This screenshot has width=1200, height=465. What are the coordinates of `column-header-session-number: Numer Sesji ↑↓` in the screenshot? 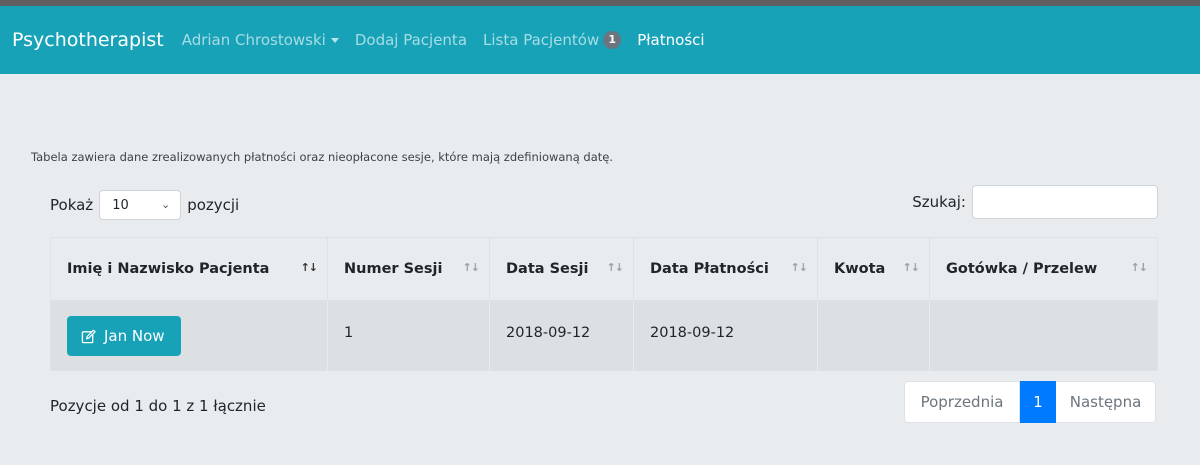 It's located at (409, 270).